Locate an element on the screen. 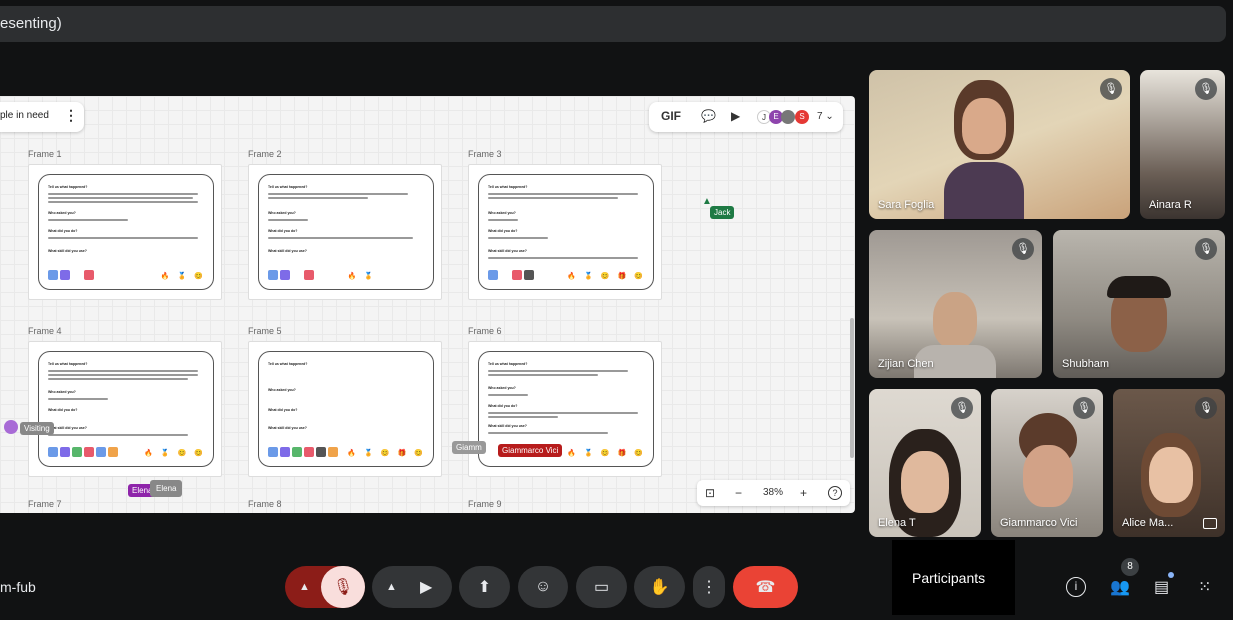 The height and width of the screenshot is (620, 1233). participant-tile: 🎙 Ainara R is located at coordinates (1182, 144).